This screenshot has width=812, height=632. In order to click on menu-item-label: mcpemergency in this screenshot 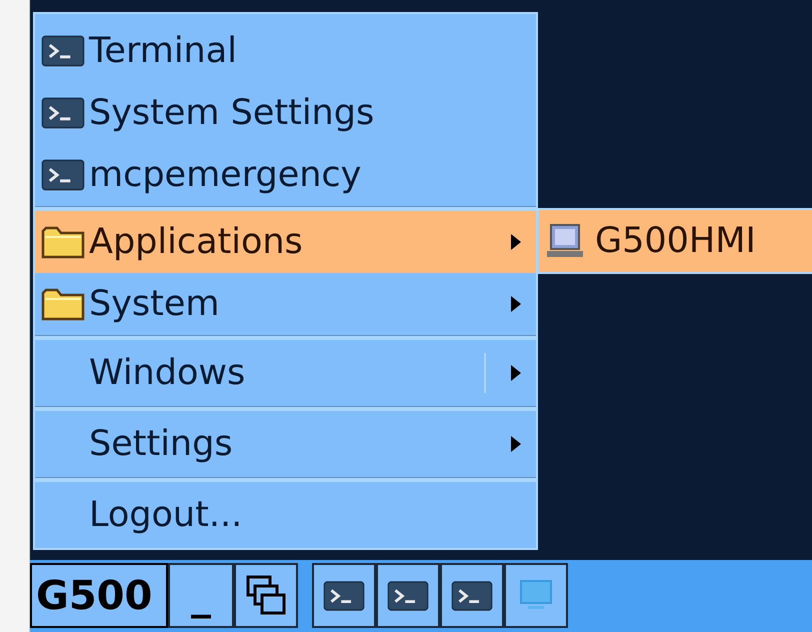, I will do `click(225, 175)`.